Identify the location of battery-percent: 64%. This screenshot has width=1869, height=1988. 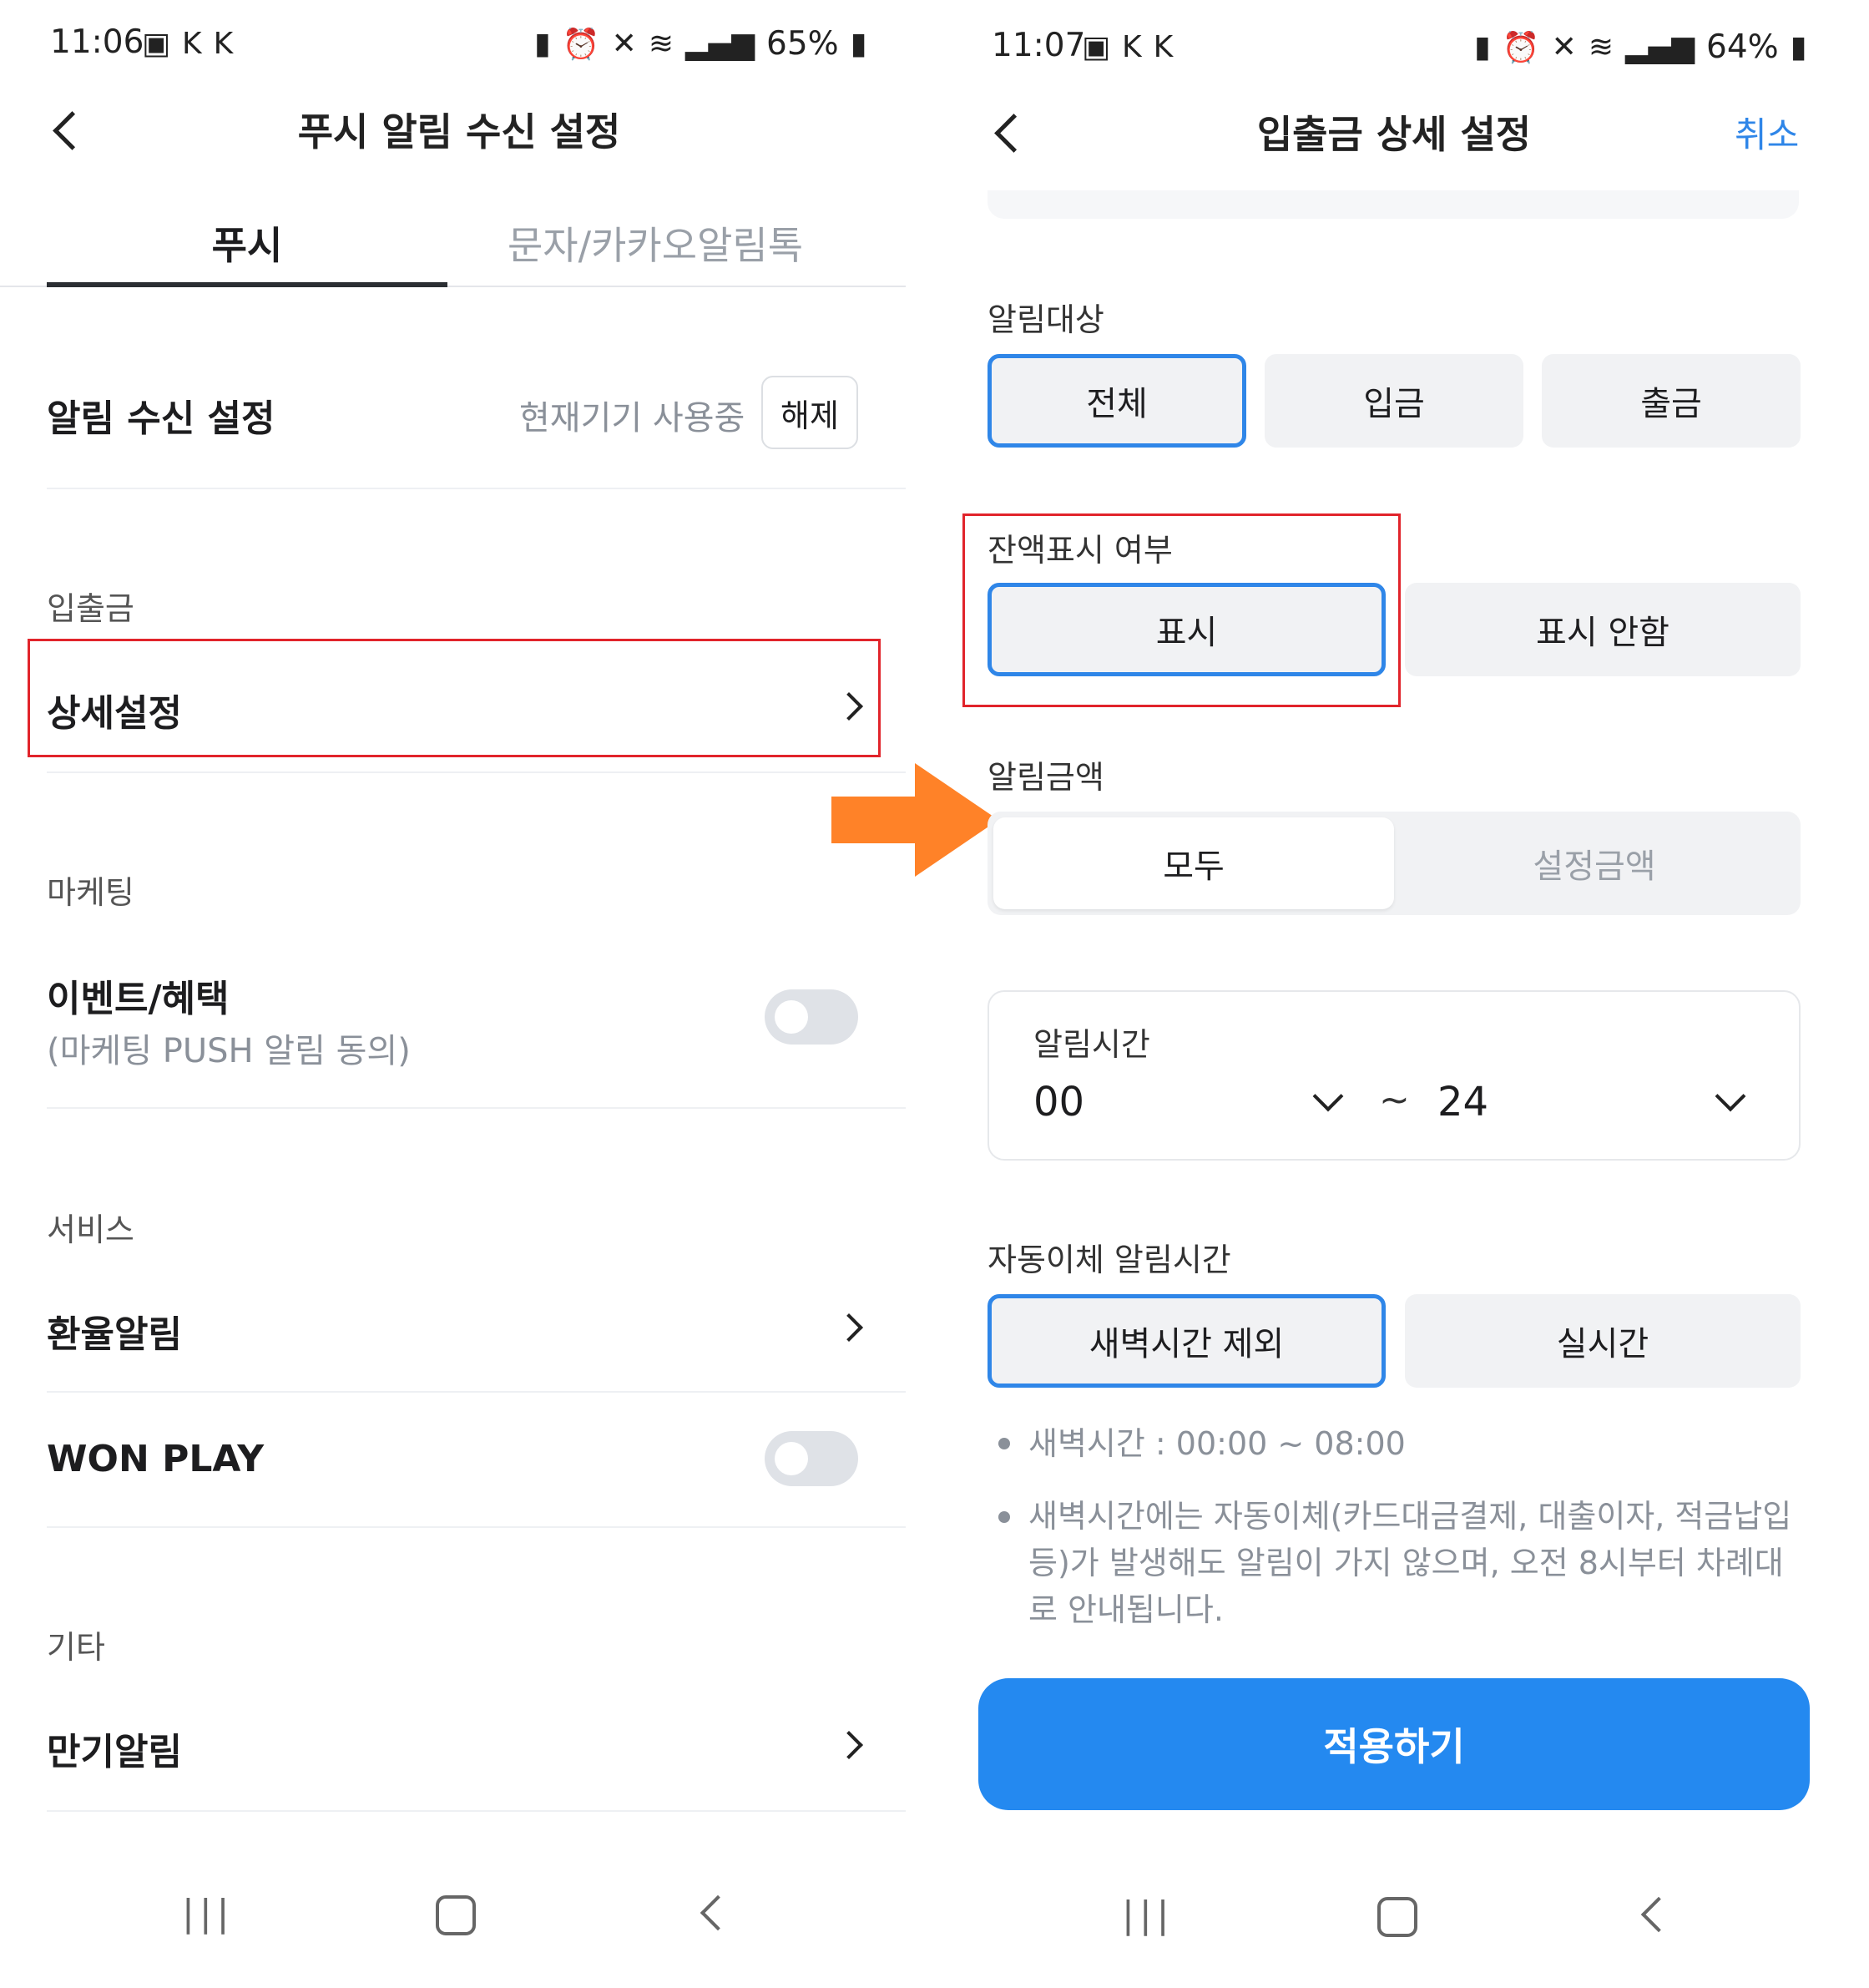
(1742, 47).